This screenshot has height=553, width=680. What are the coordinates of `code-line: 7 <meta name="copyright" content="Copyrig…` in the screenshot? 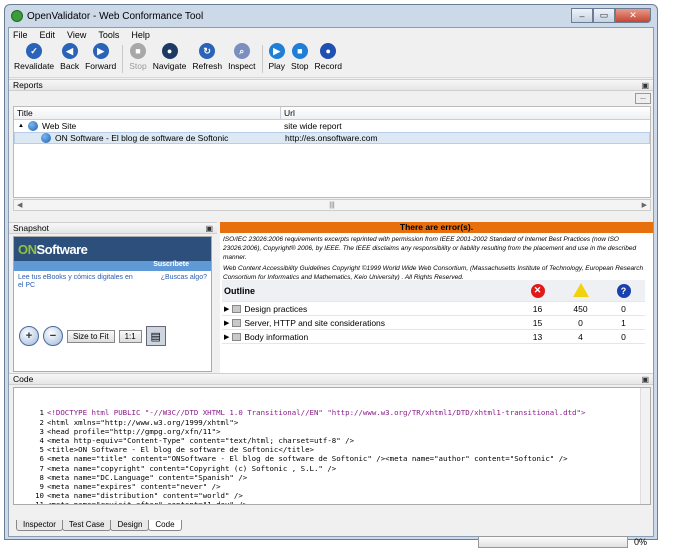 It's located at (333, 468).